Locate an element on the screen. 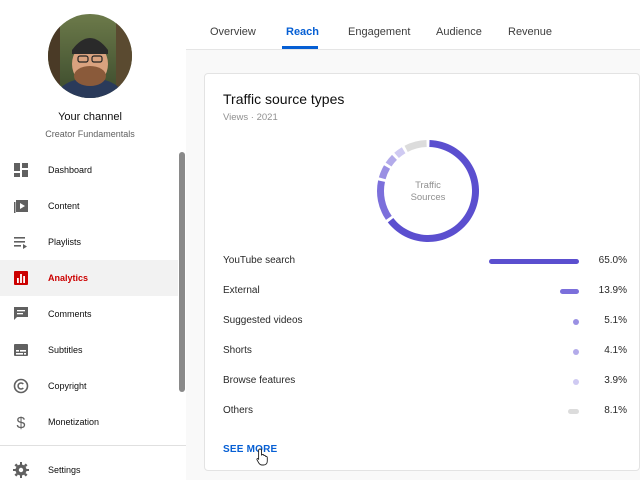 The height and width of the screenshot is (480, 640). sidebar-item-subtitles: Subtitles is located at coordinates (89, 350).